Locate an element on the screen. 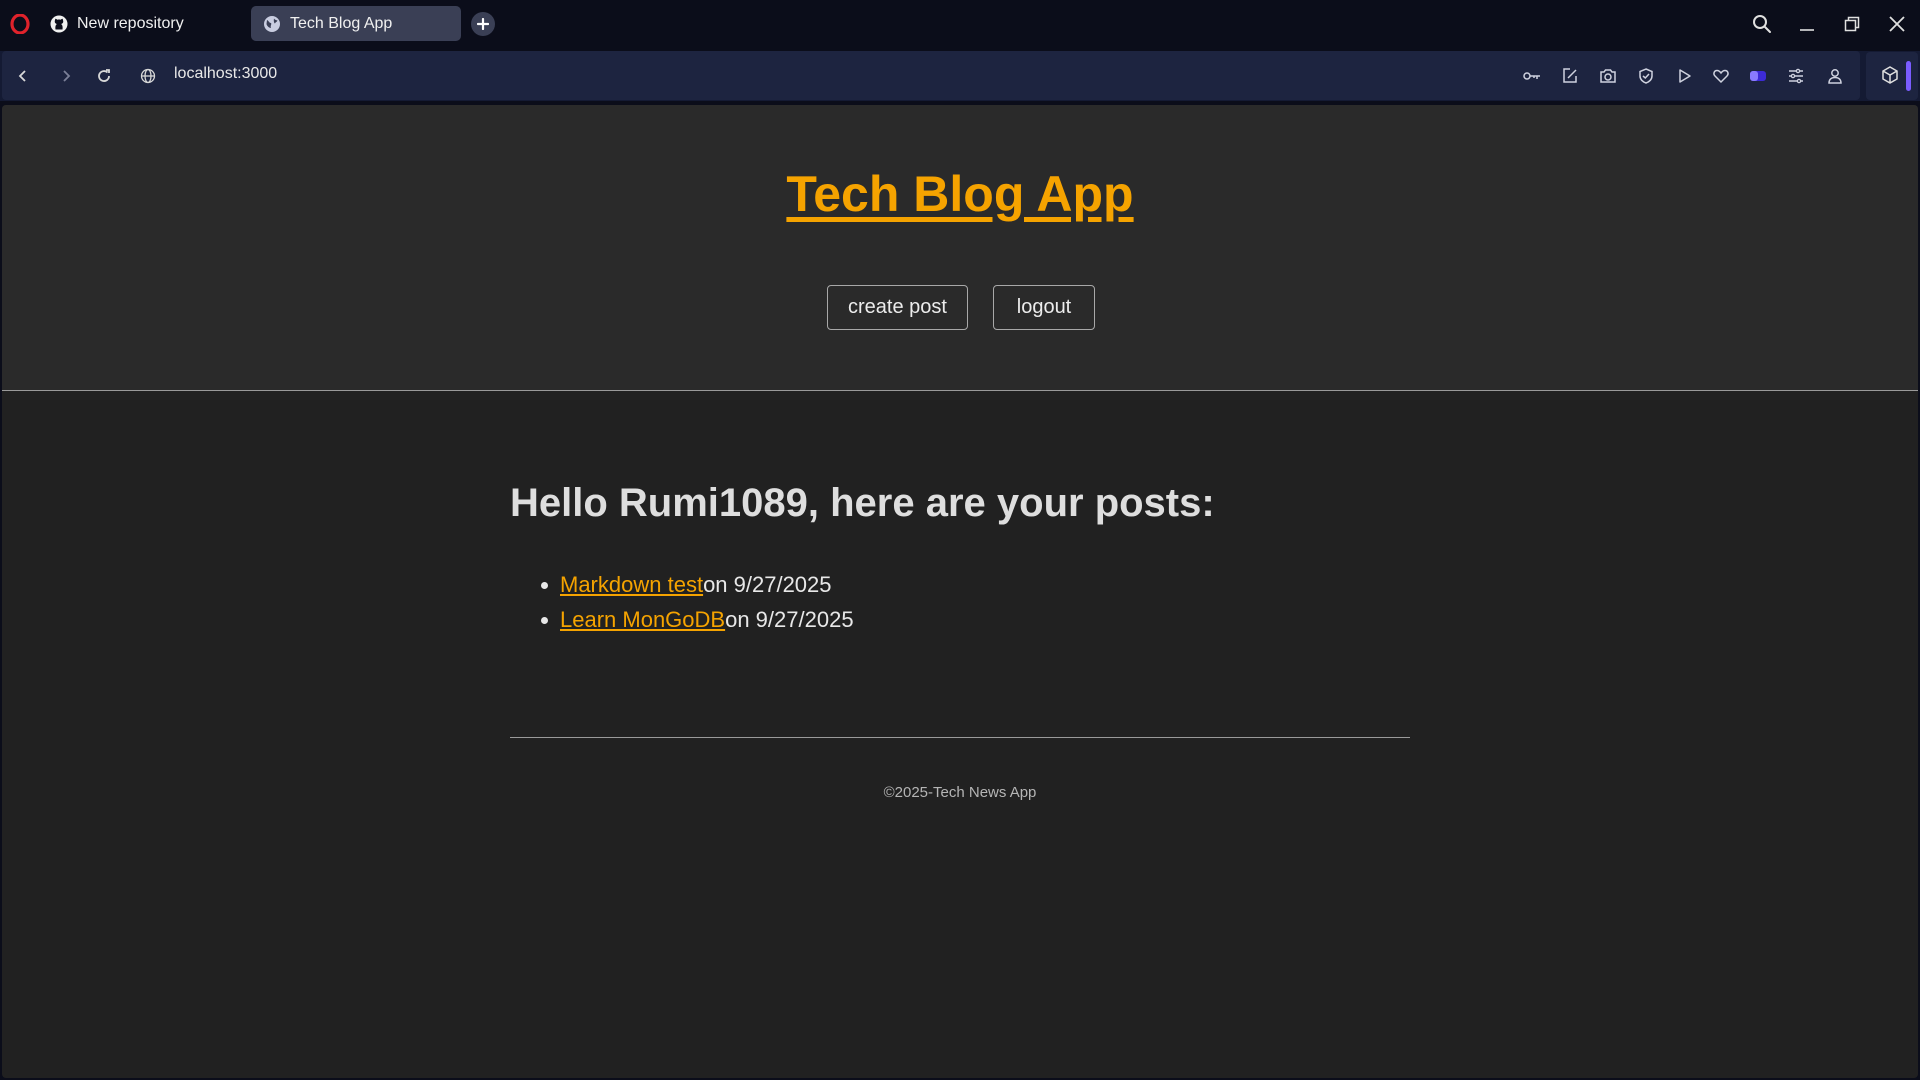 This screenshot has width=1920, height=1080. shield-icon is located at coordinates (1646, 76).